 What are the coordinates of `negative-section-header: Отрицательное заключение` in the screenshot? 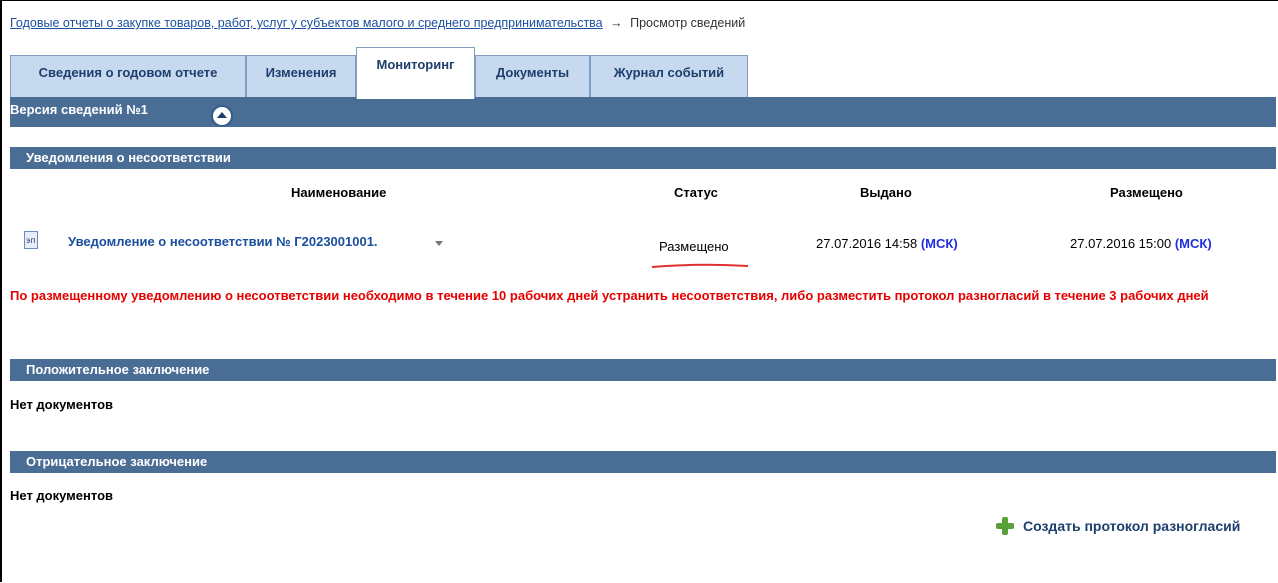 It's located at (643, 462).